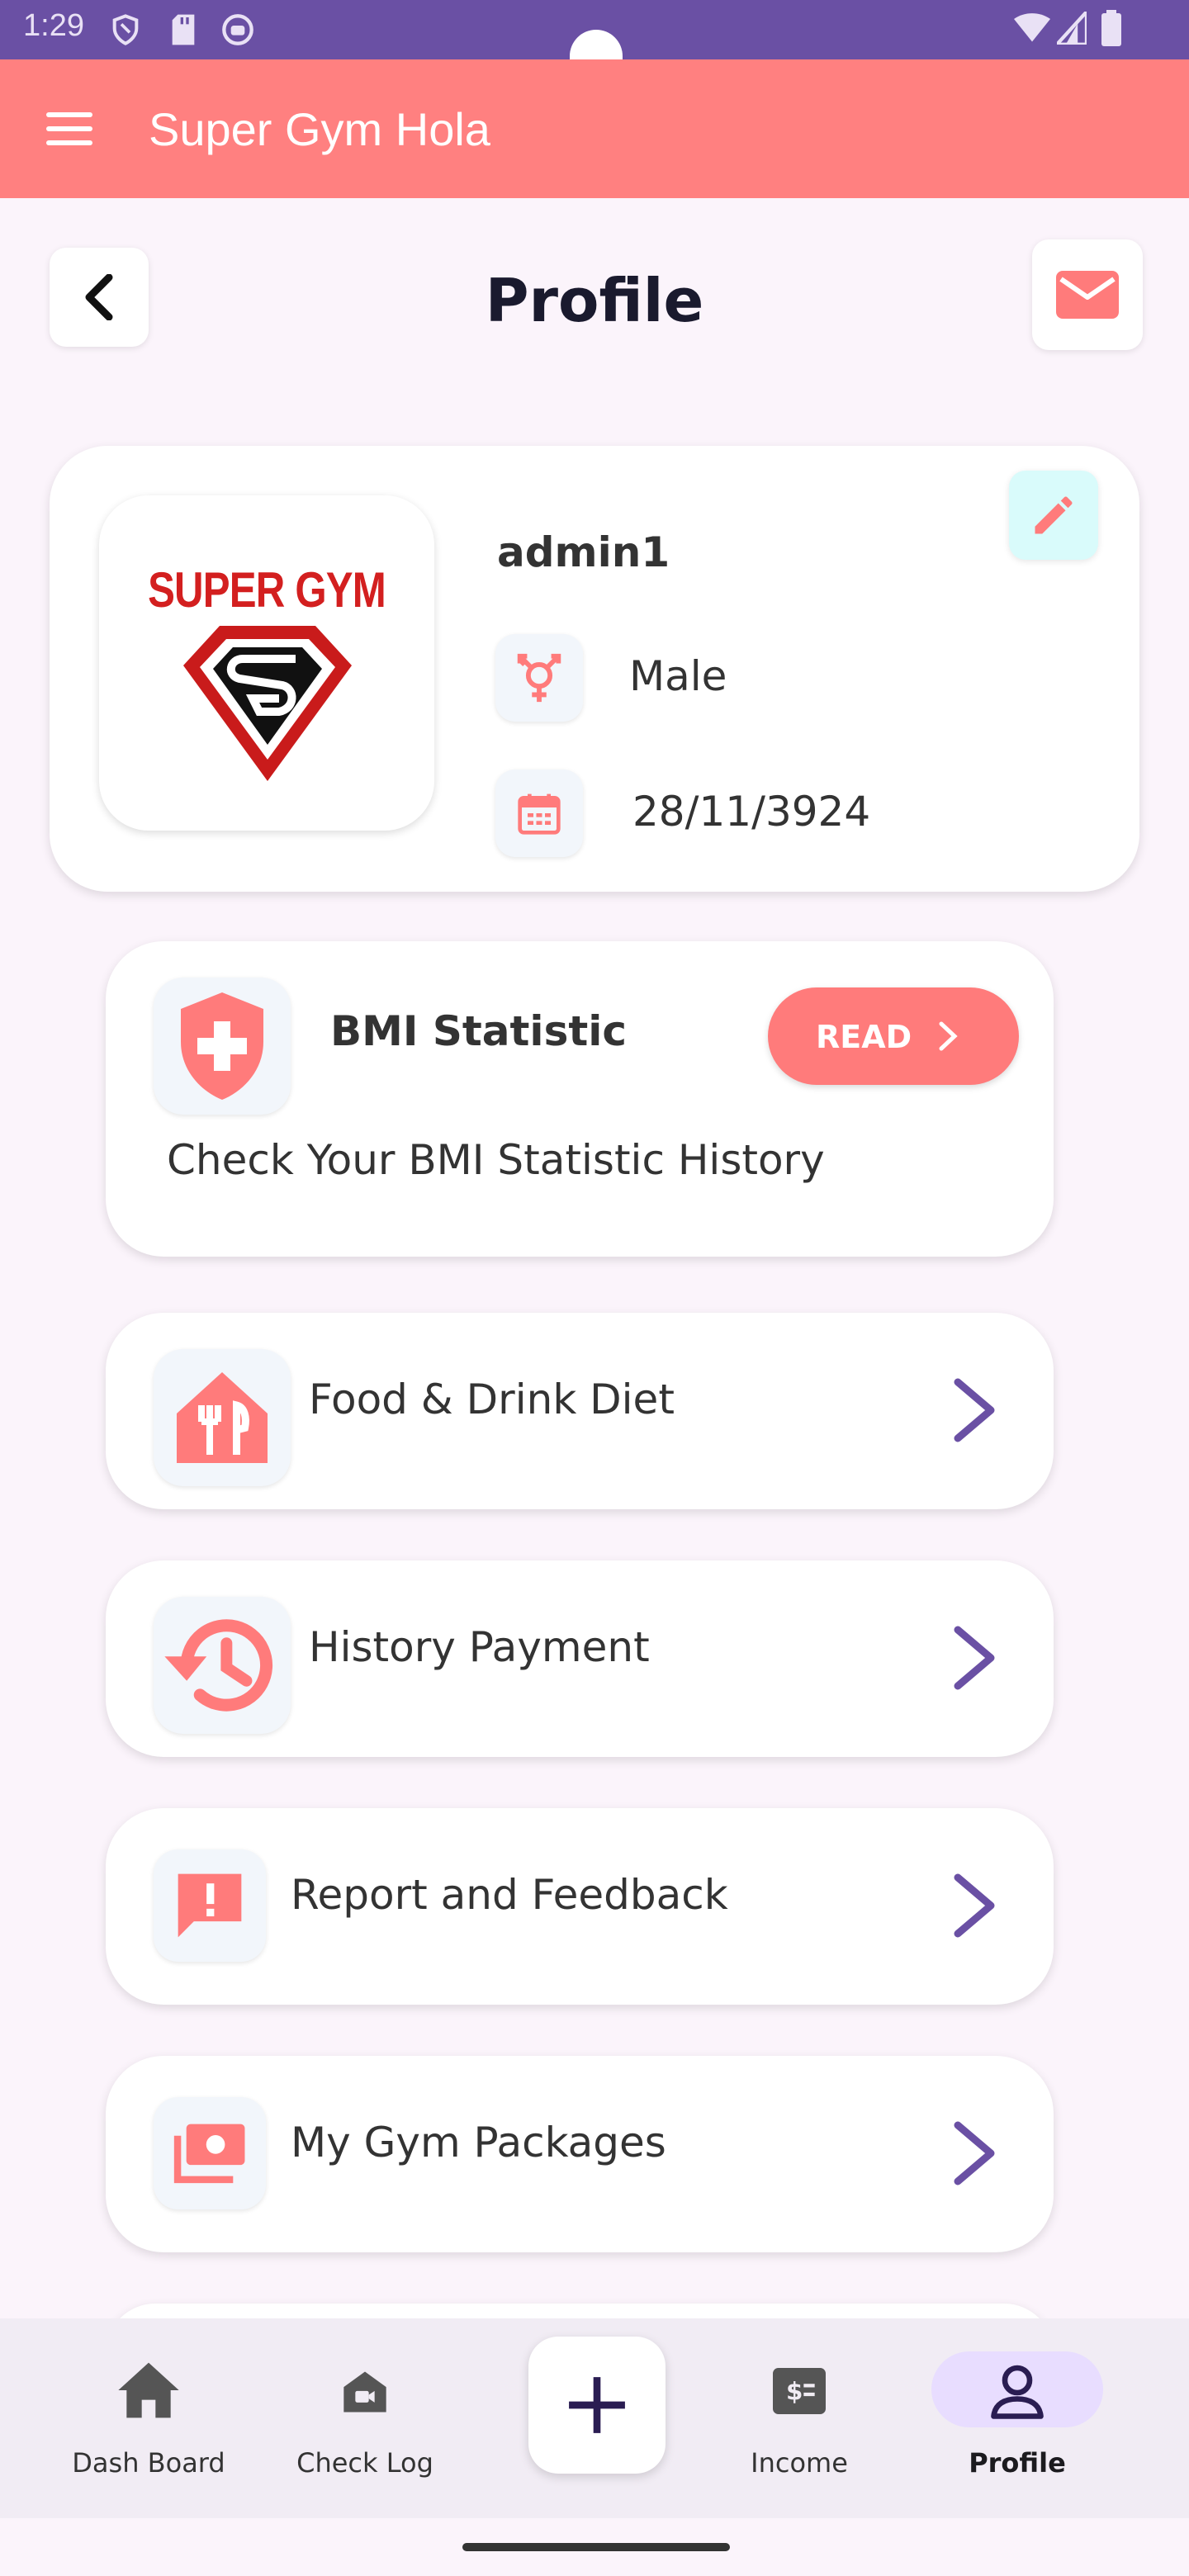  I want to click on income-icon: $, so click(799, 2391).